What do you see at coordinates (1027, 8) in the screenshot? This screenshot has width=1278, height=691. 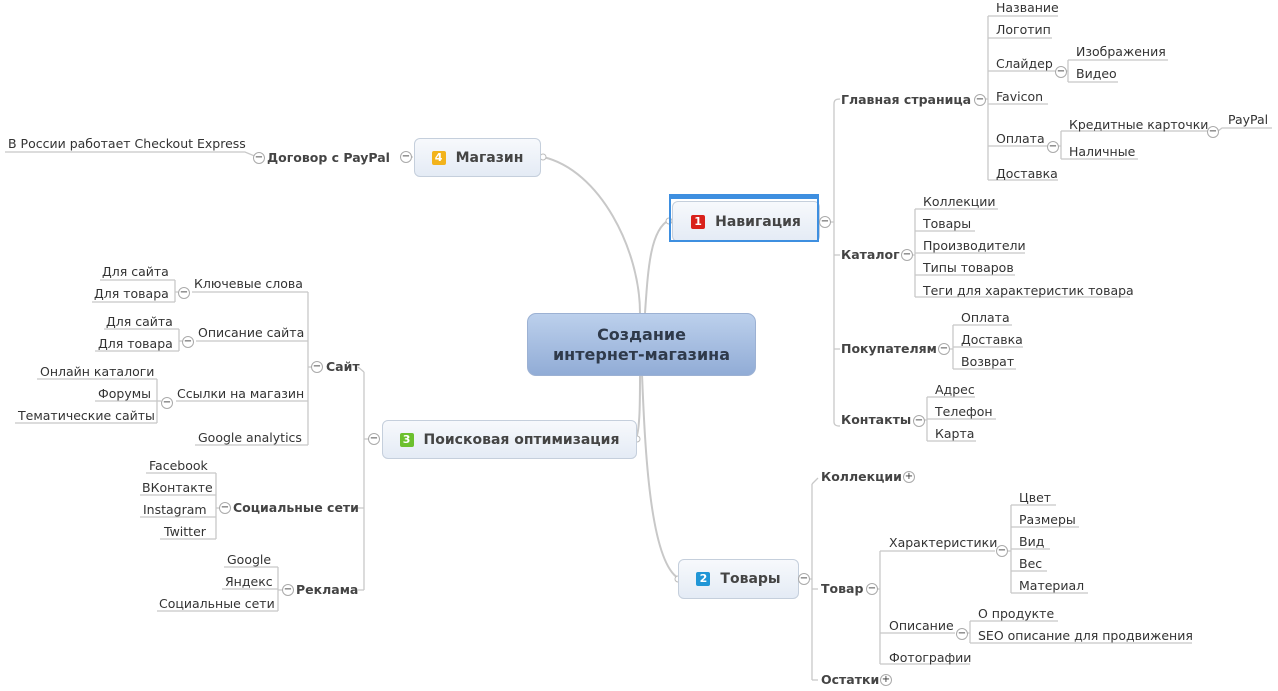 I see `node-name: Название` at bounding box center [1027, 8].